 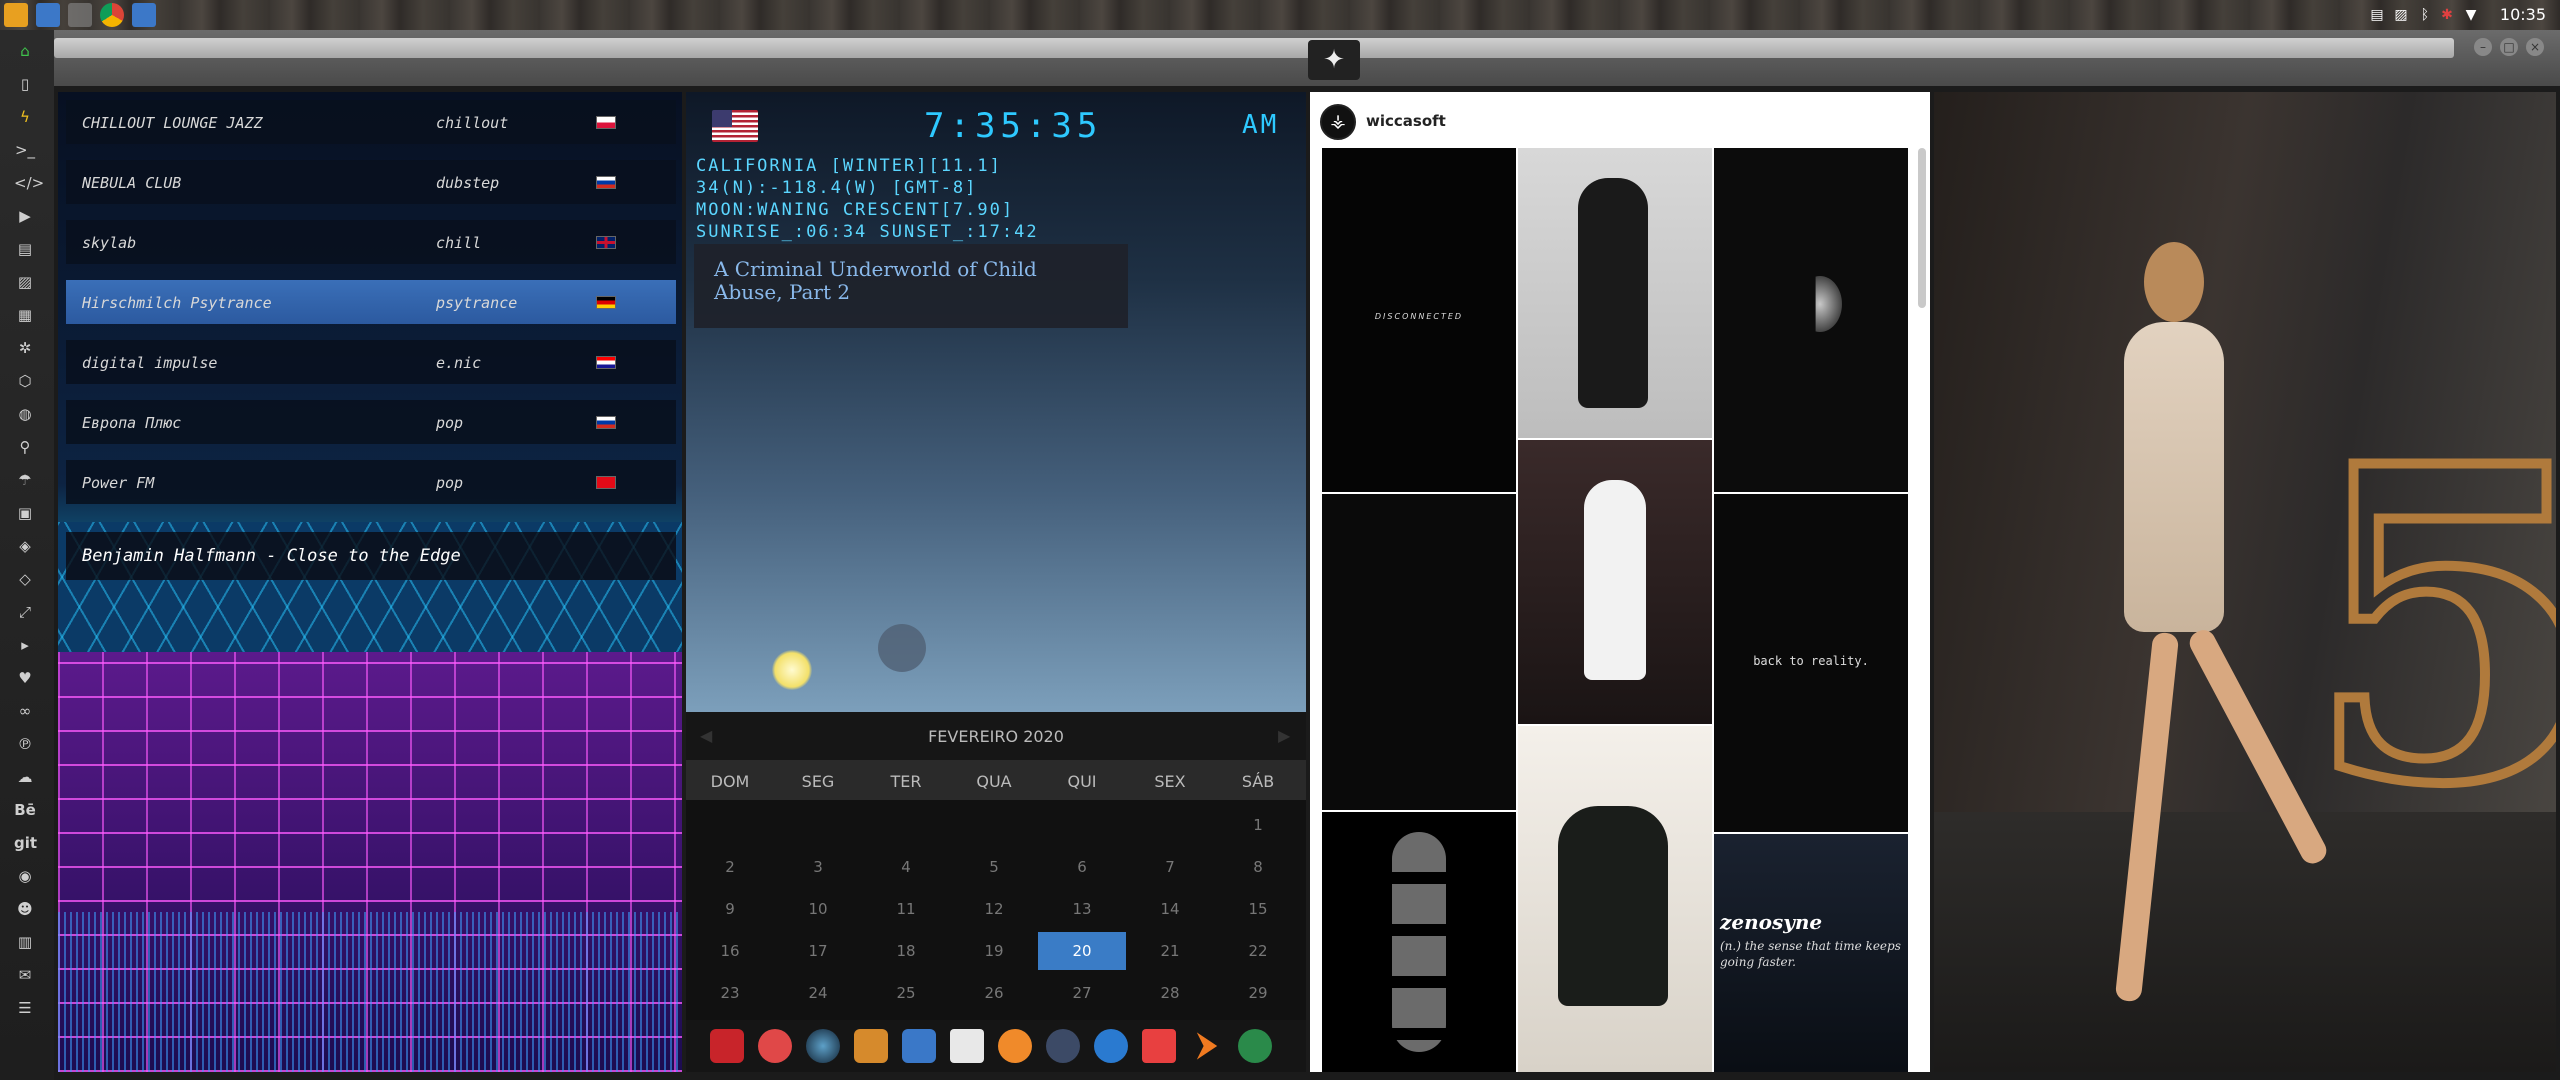 I want to click on bluetooth-icon: ᛒ, so click(x=2425, y=15).